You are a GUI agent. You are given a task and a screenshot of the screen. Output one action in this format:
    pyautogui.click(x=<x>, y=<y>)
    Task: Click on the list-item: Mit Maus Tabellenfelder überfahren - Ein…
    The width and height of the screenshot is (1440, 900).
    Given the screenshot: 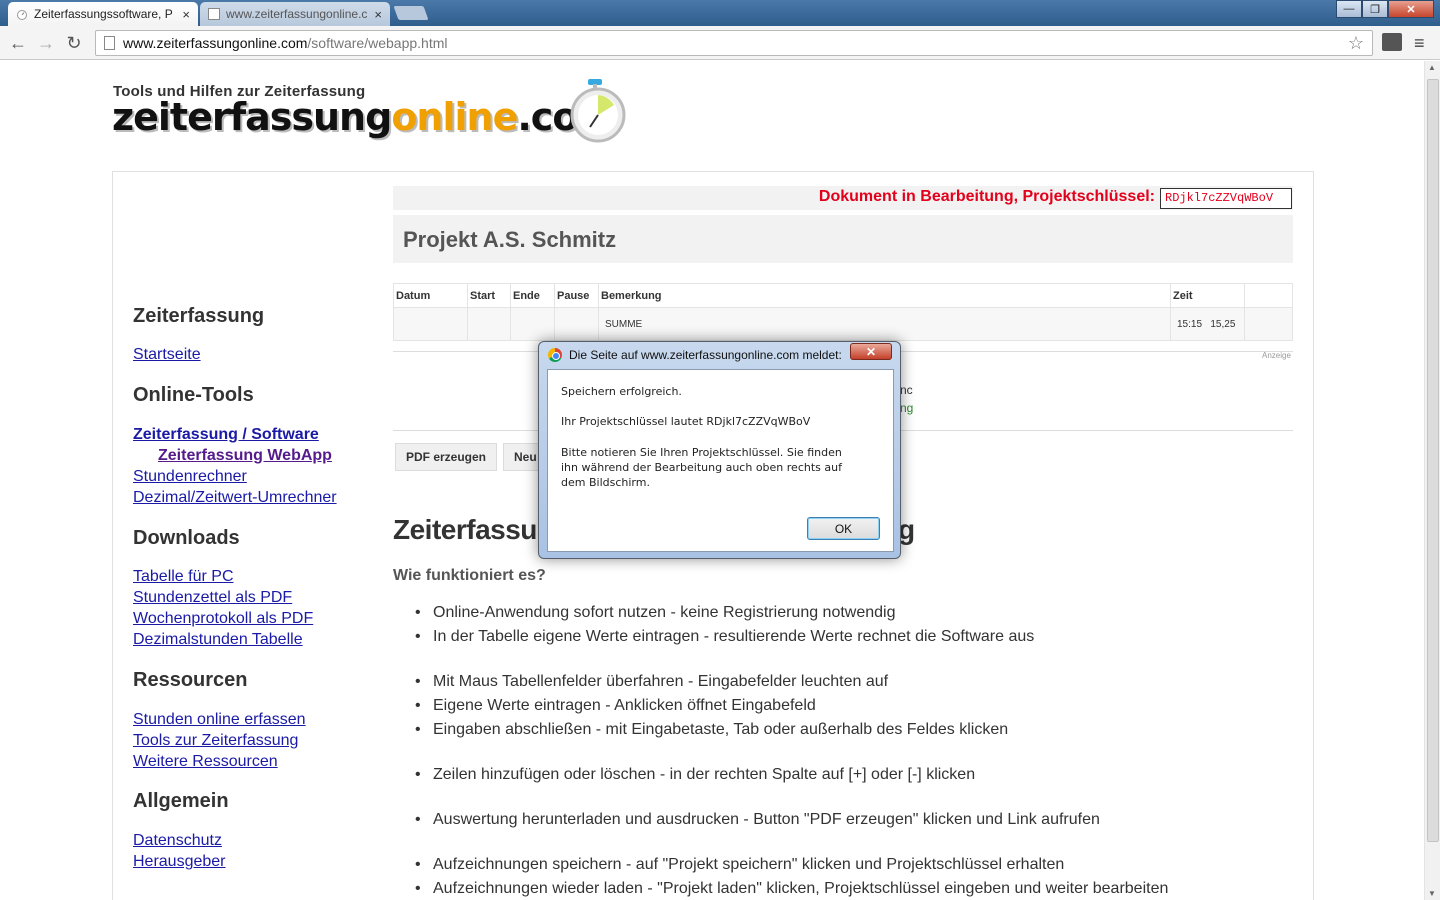 What is the action you would take?
    pyautogui.click(x=790, y=682)
    